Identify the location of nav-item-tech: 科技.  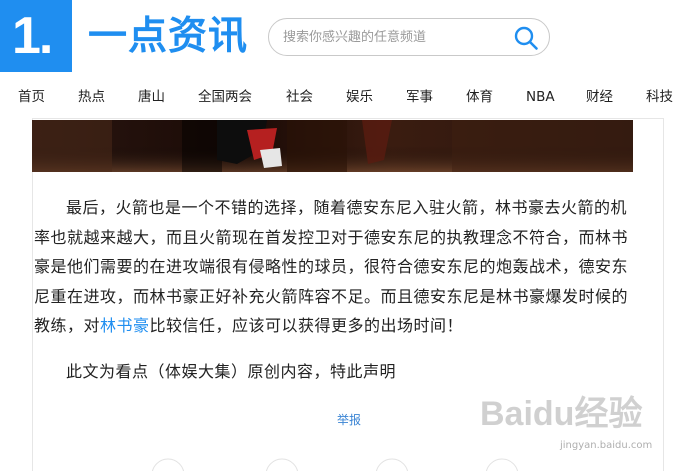
(659, 97).